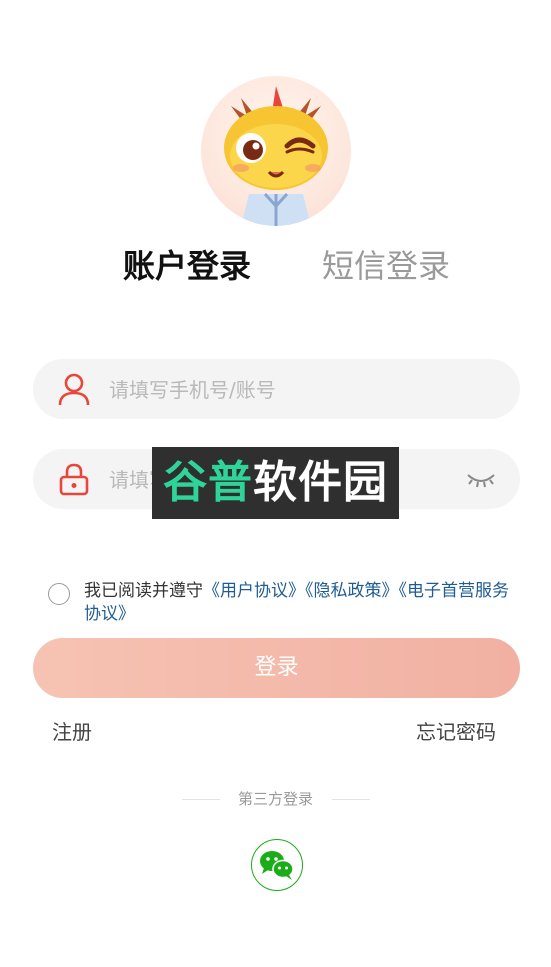 The height and width of the screenshot is (967, 551). Describe the element at coordinates (74, 389) in the screenshot. I see `user-icon` at that location.